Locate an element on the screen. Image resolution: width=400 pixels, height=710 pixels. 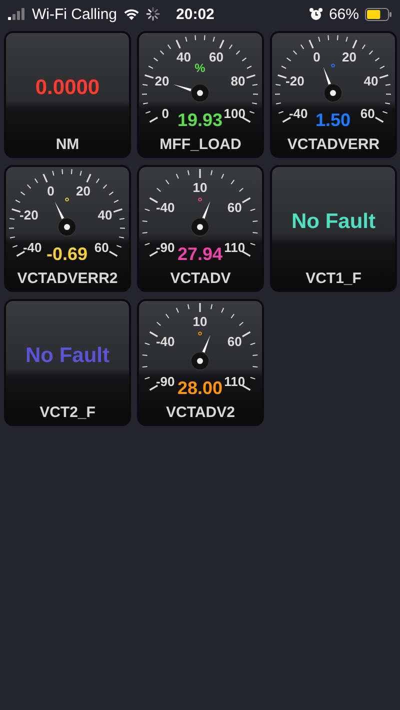
scale-label: 100 is located at coordinates (235, 113).